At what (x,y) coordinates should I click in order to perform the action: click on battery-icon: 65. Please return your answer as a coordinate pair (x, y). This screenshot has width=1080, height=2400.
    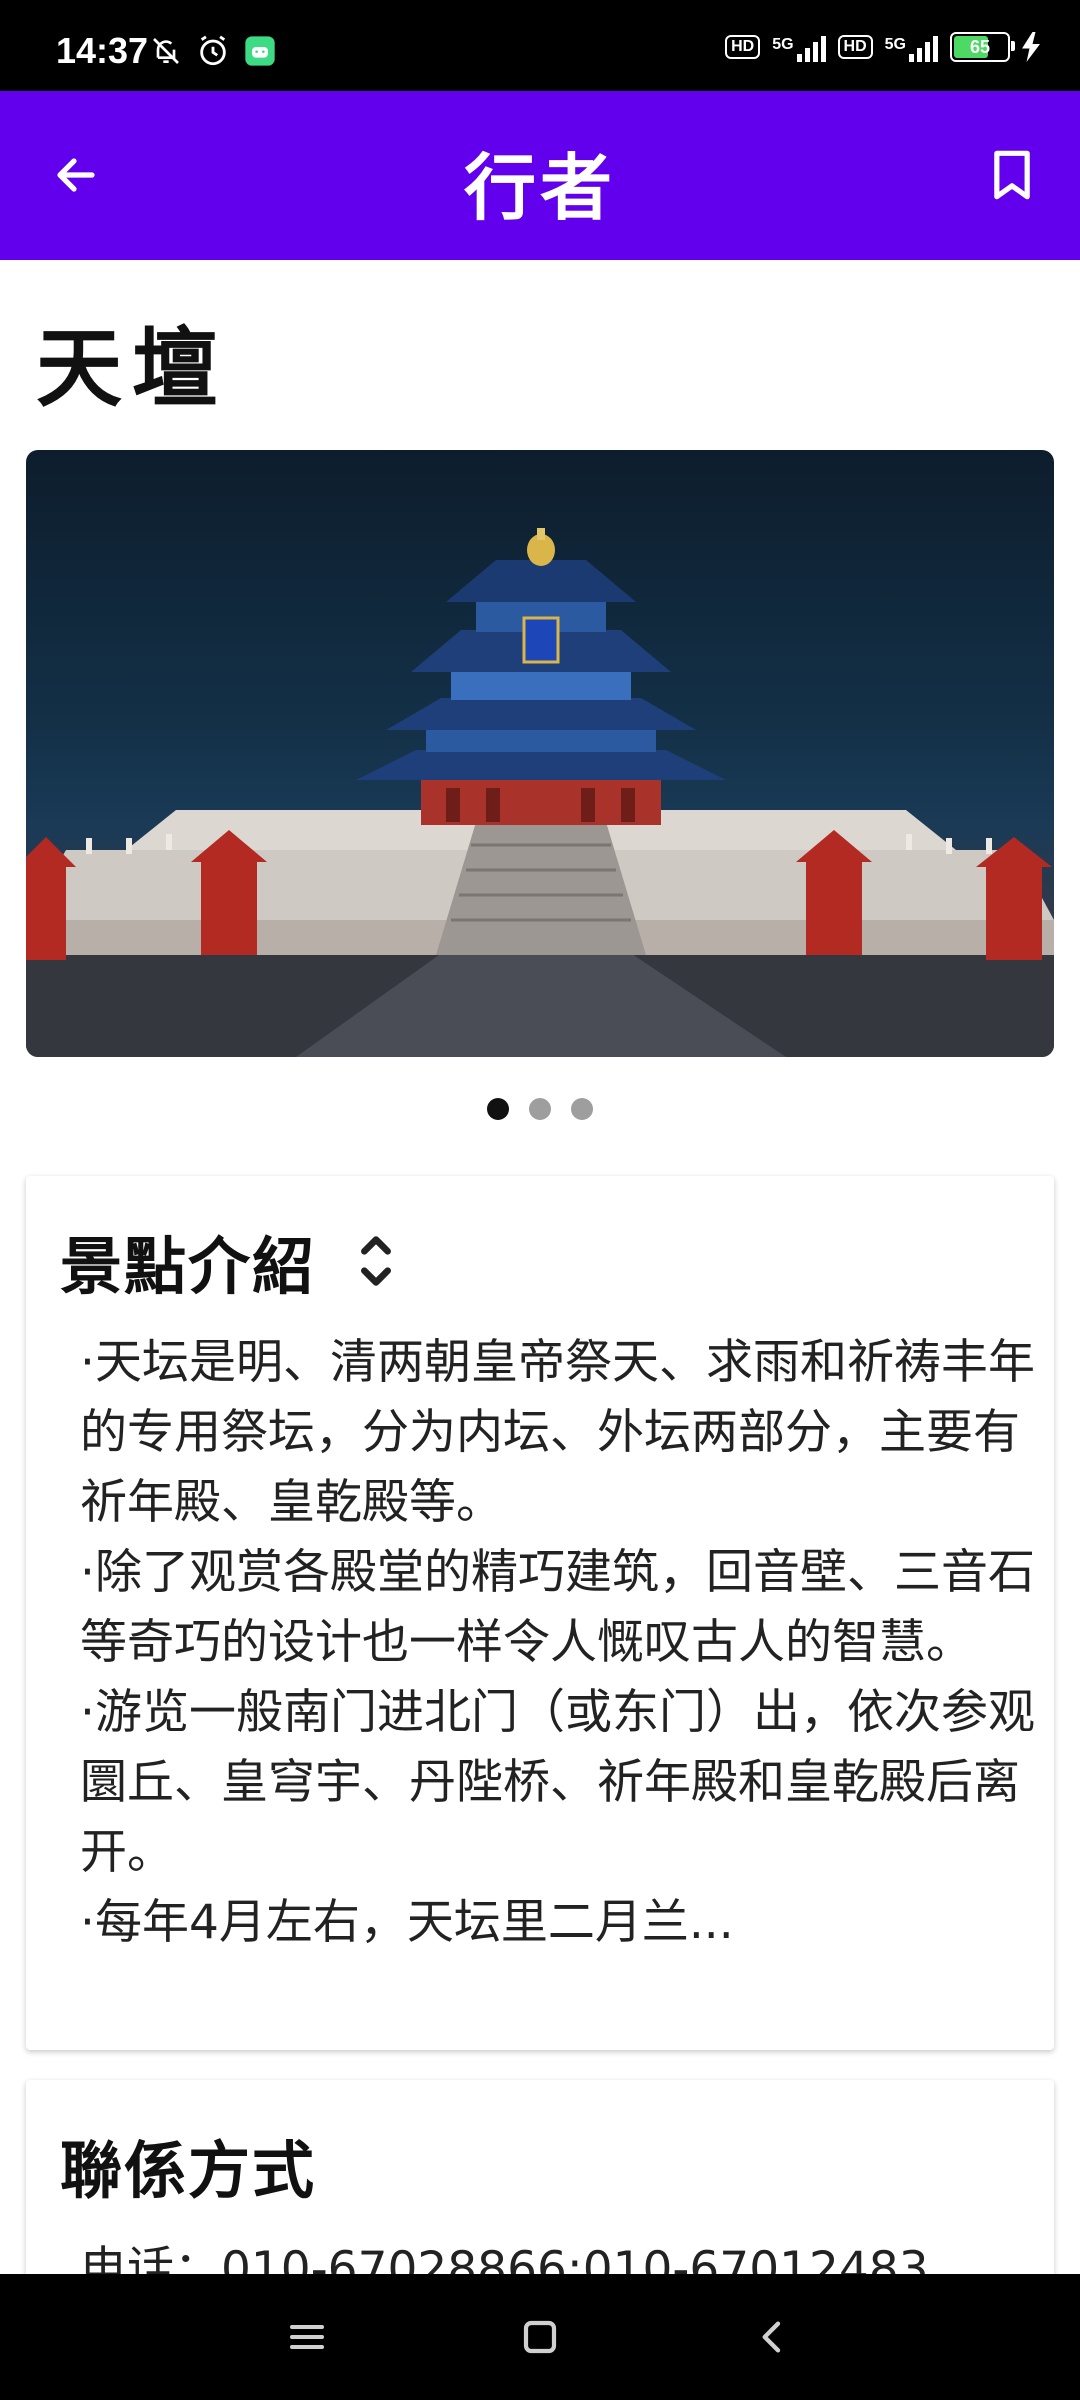
    Looking at the image, I should click on (982, 47).